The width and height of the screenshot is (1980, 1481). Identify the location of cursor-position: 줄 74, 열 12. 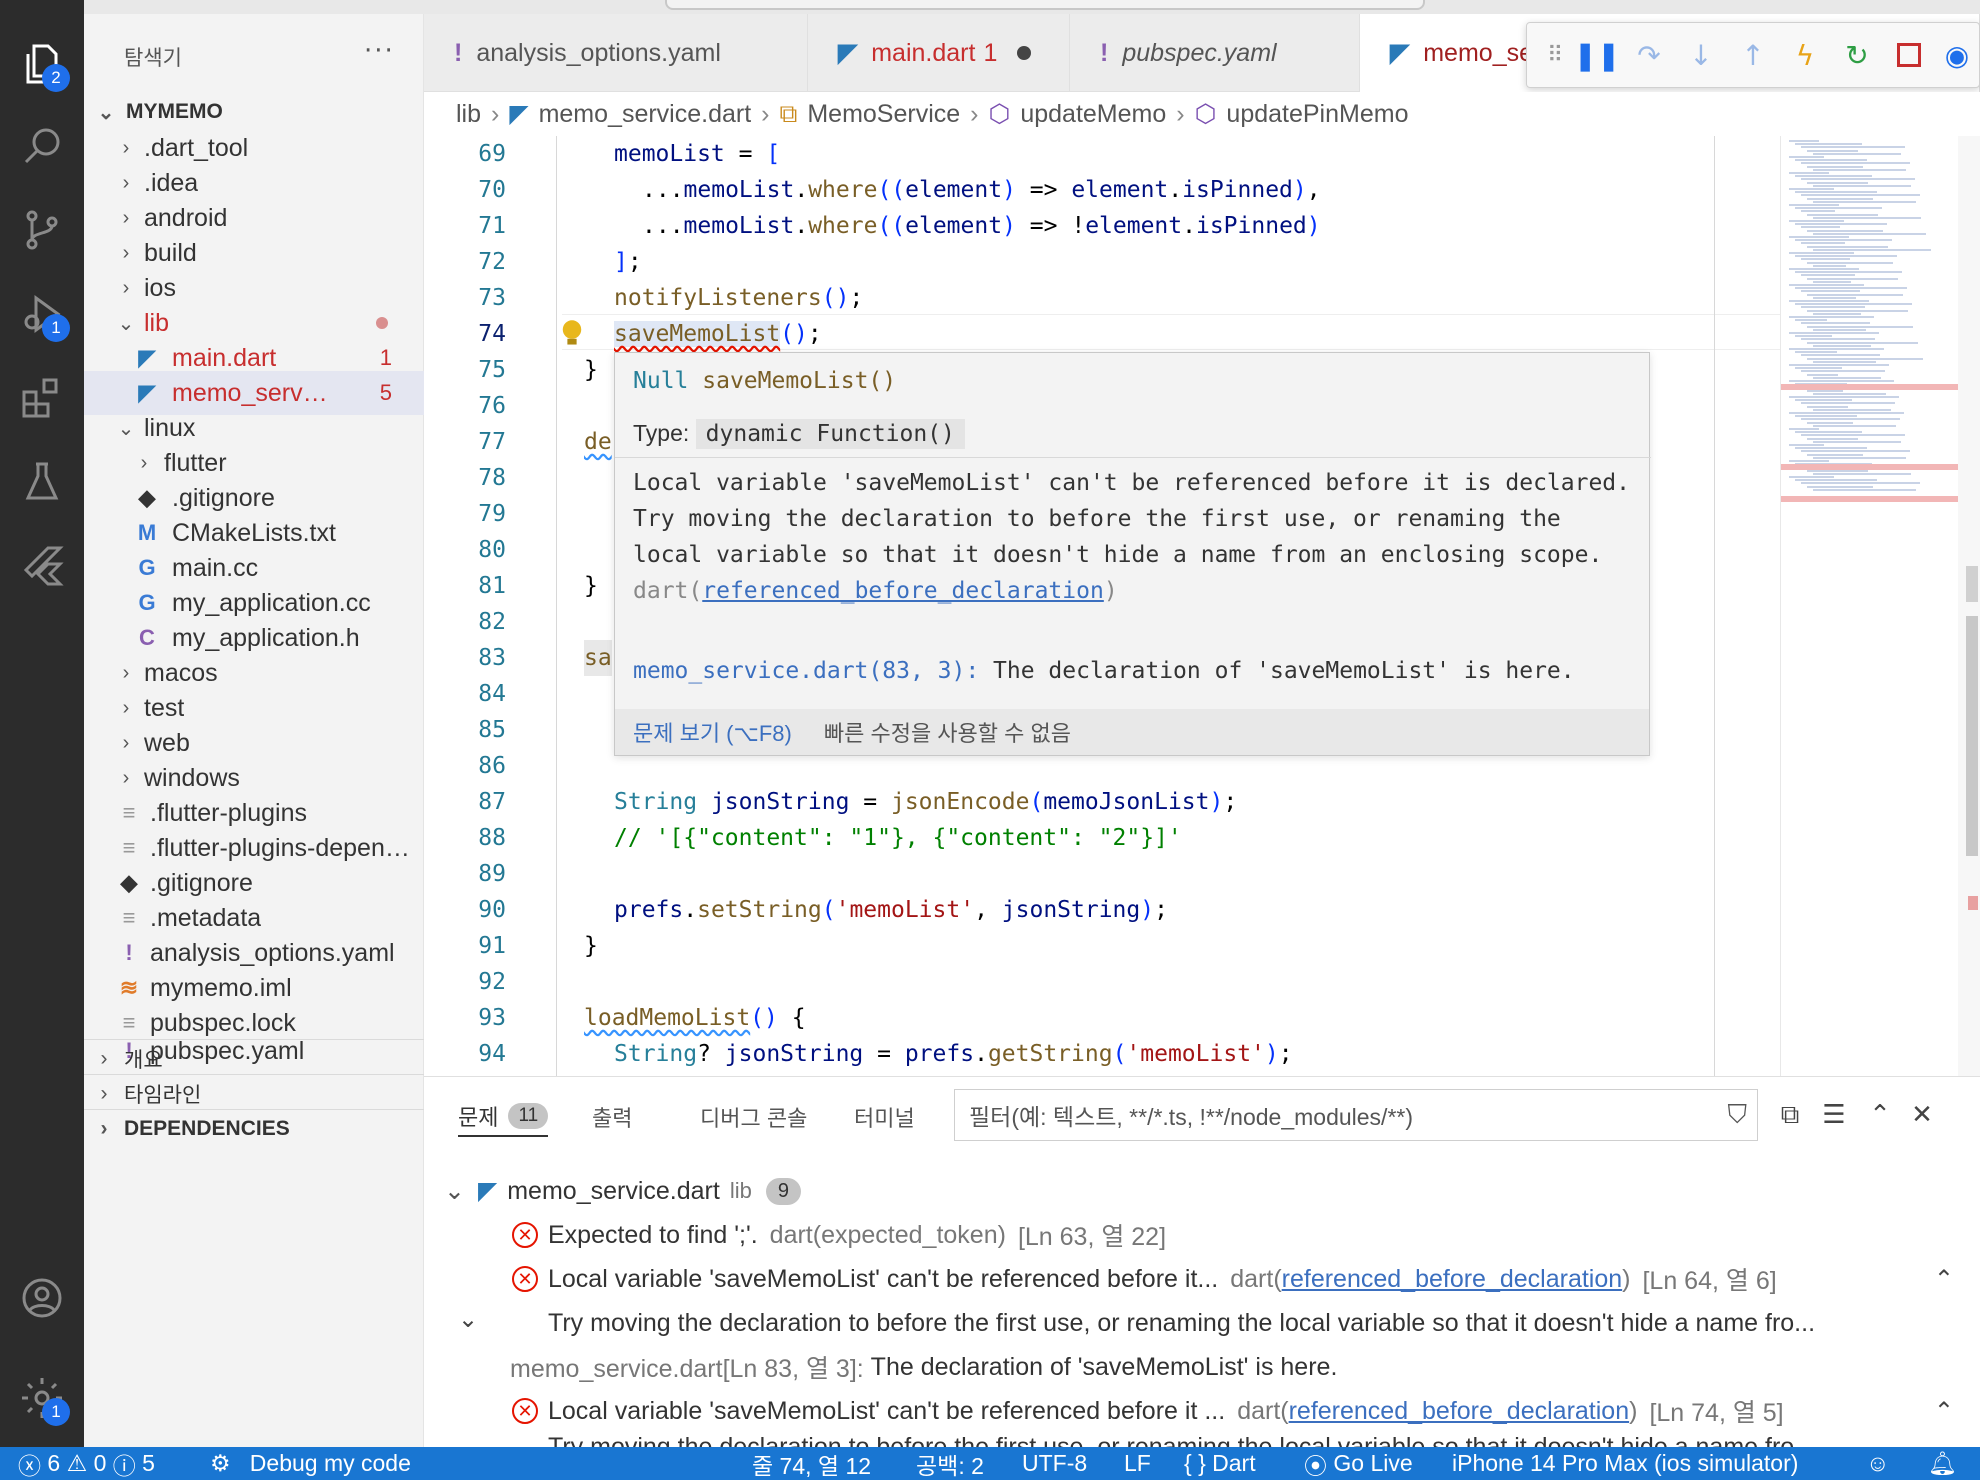
(811, 1463).